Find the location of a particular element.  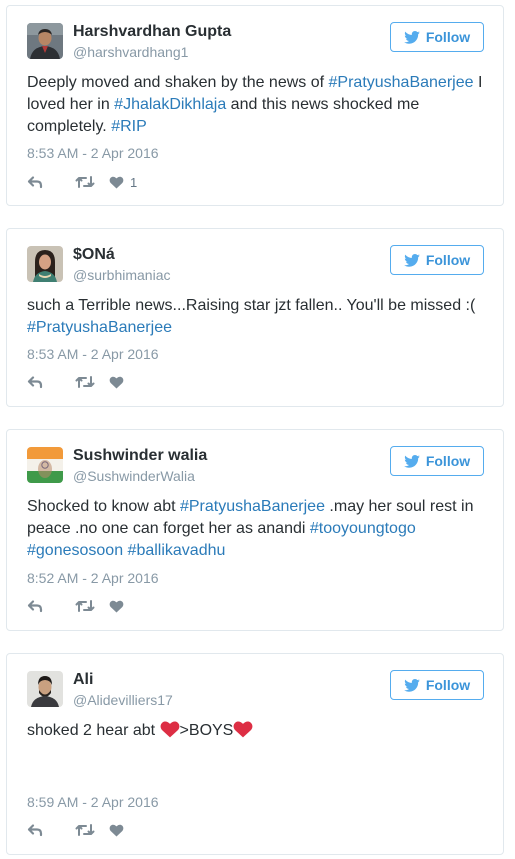

timestamp: 8:59 AM - 2 Apr 2016 is located at coordinates (93, 802).